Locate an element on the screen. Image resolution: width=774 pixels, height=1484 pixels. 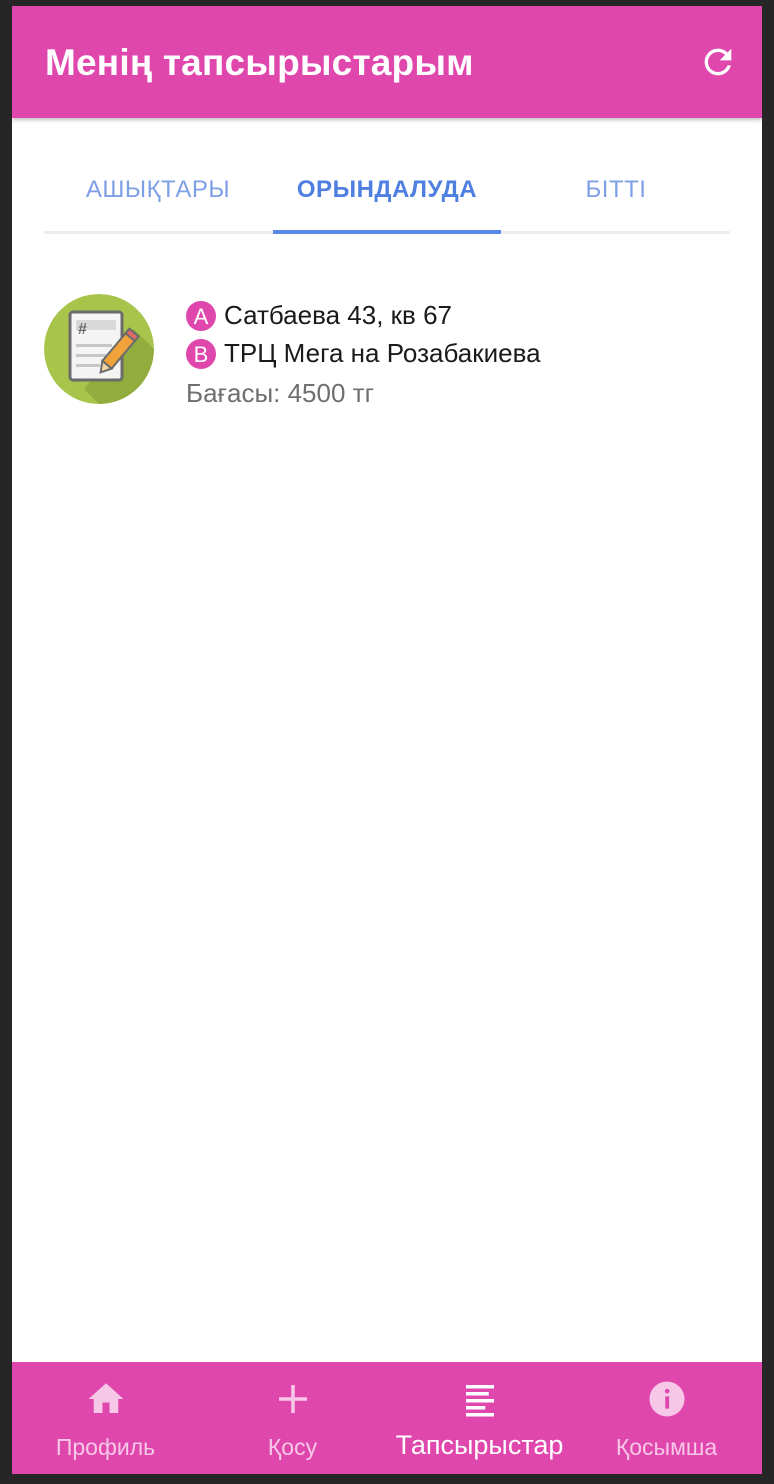
refresh-icon is located at coordinates (718, 62).